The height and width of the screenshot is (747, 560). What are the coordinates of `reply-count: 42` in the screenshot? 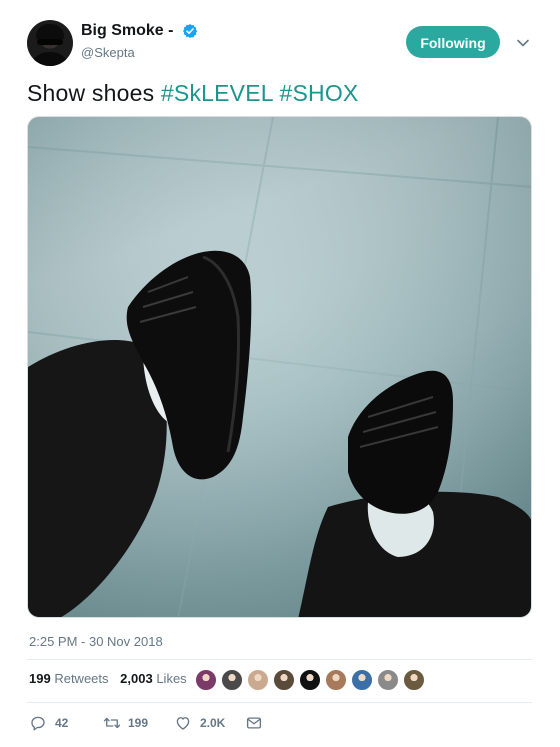 It's located at (62, 723).